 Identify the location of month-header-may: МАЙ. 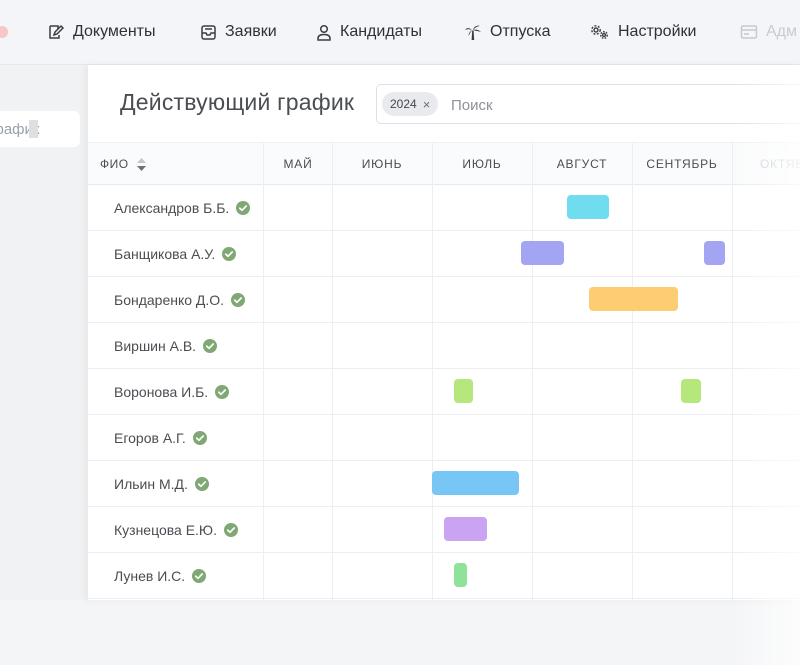
(298, 164).